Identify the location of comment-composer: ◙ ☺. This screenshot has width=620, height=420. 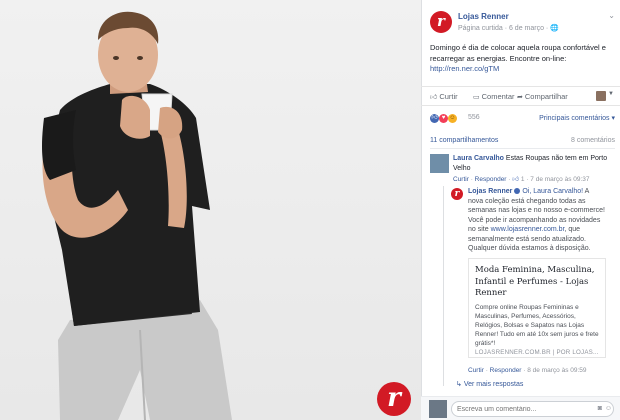
(520, 408).